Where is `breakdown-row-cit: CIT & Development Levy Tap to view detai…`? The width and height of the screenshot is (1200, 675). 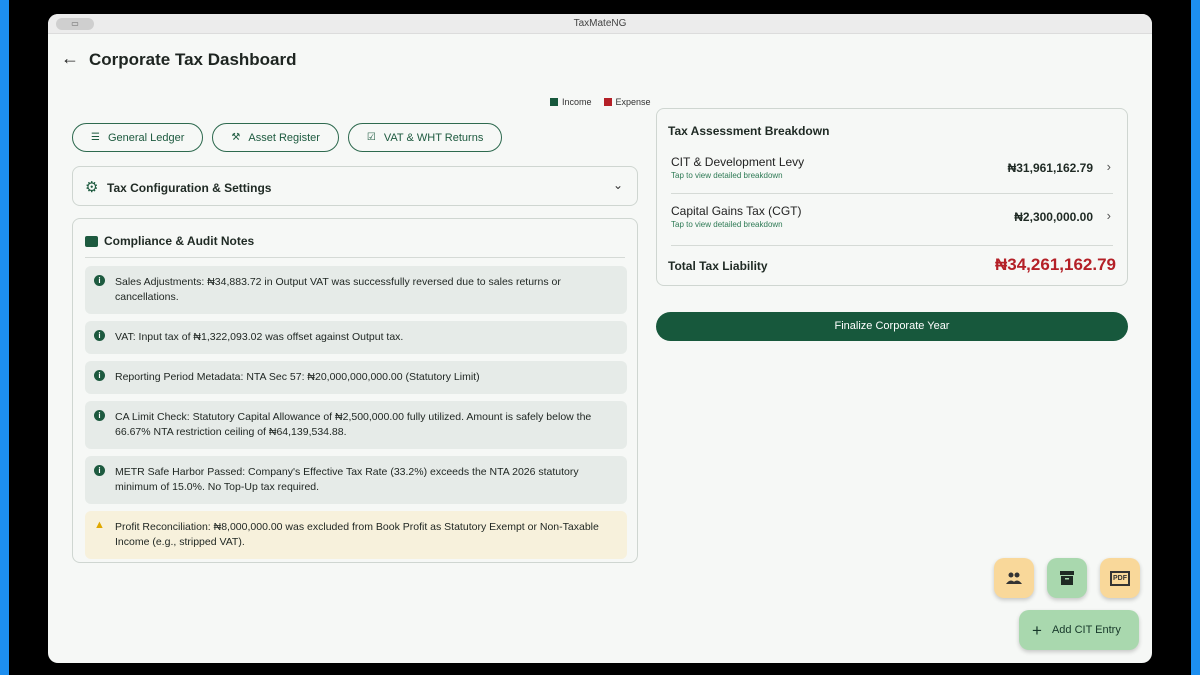 breakdown-row-cit: CIT & Development Levy Tap to view detai… is located at coordinates (892, 173).